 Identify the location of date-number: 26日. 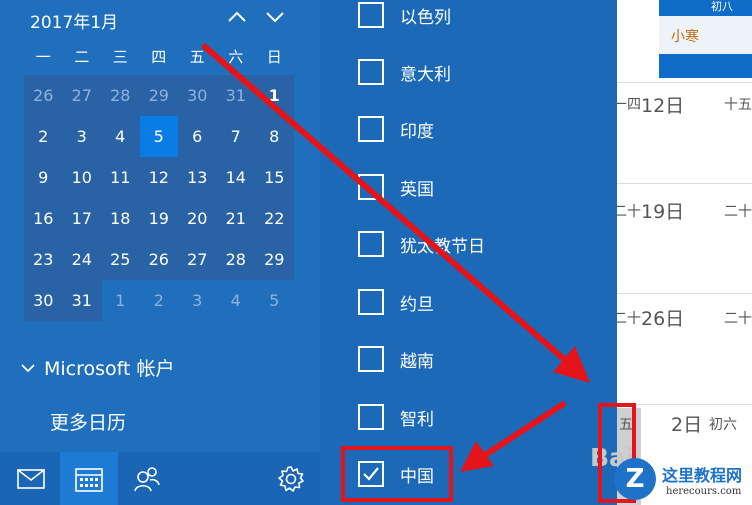
(662, 317).